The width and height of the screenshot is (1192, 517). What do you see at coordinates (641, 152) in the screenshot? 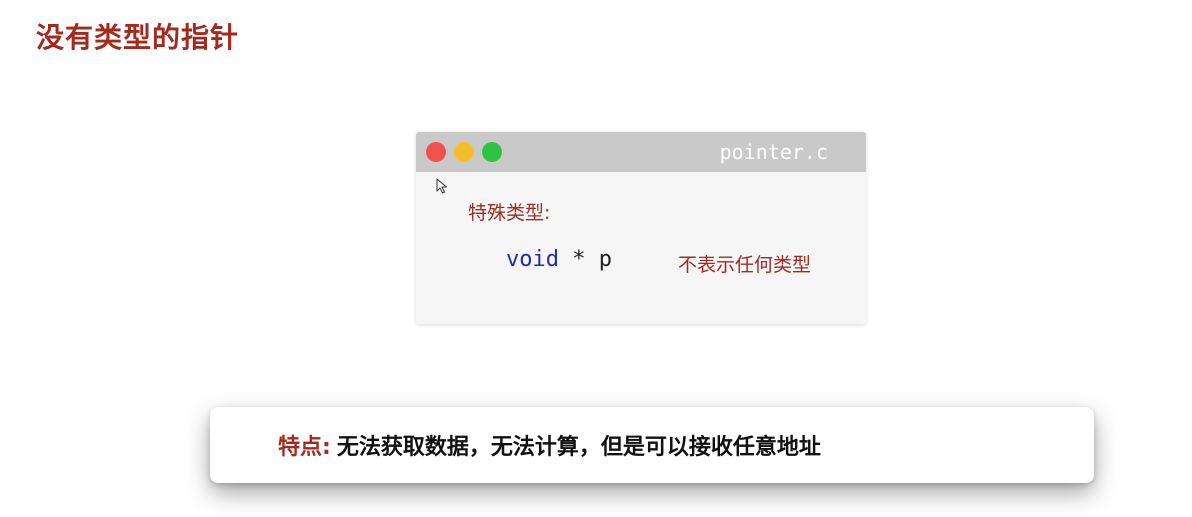
I see `window-titlebar: pointer.c` at bounding box center [641, 152].